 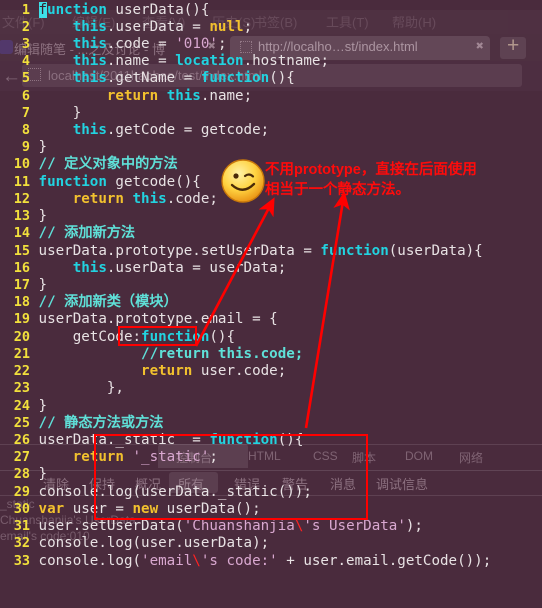 What do you see at coordinates (154, 543) in the screenshot?
I see `code-token: console.log(user.userData);` at bounding box center [154, 543].